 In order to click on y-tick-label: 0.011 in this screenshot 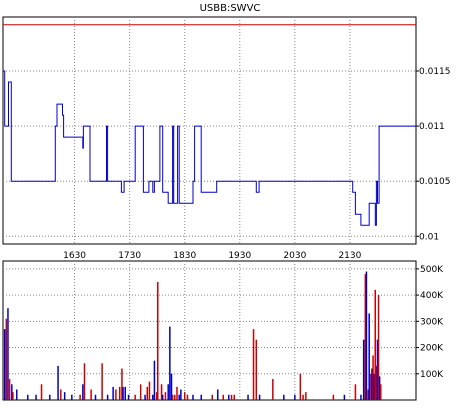, I will do `click(432, 127)`.